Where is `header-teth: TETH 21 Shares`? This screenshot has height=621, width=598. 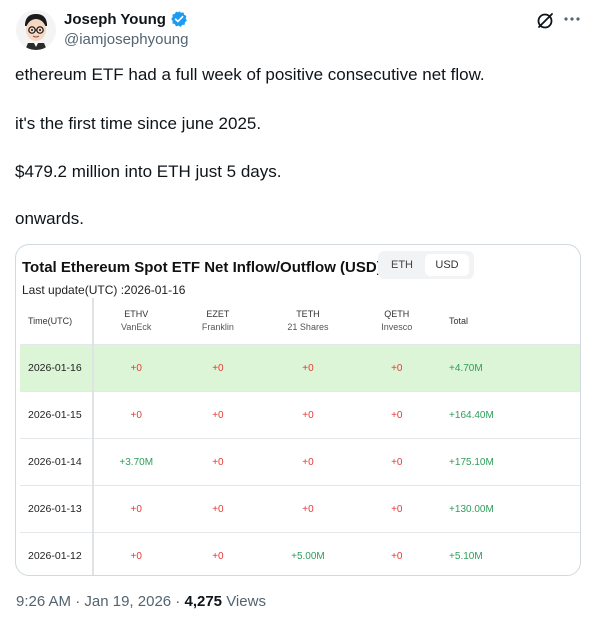 header-teth: TETH 21 Shares is located at coordinates (308, 320).